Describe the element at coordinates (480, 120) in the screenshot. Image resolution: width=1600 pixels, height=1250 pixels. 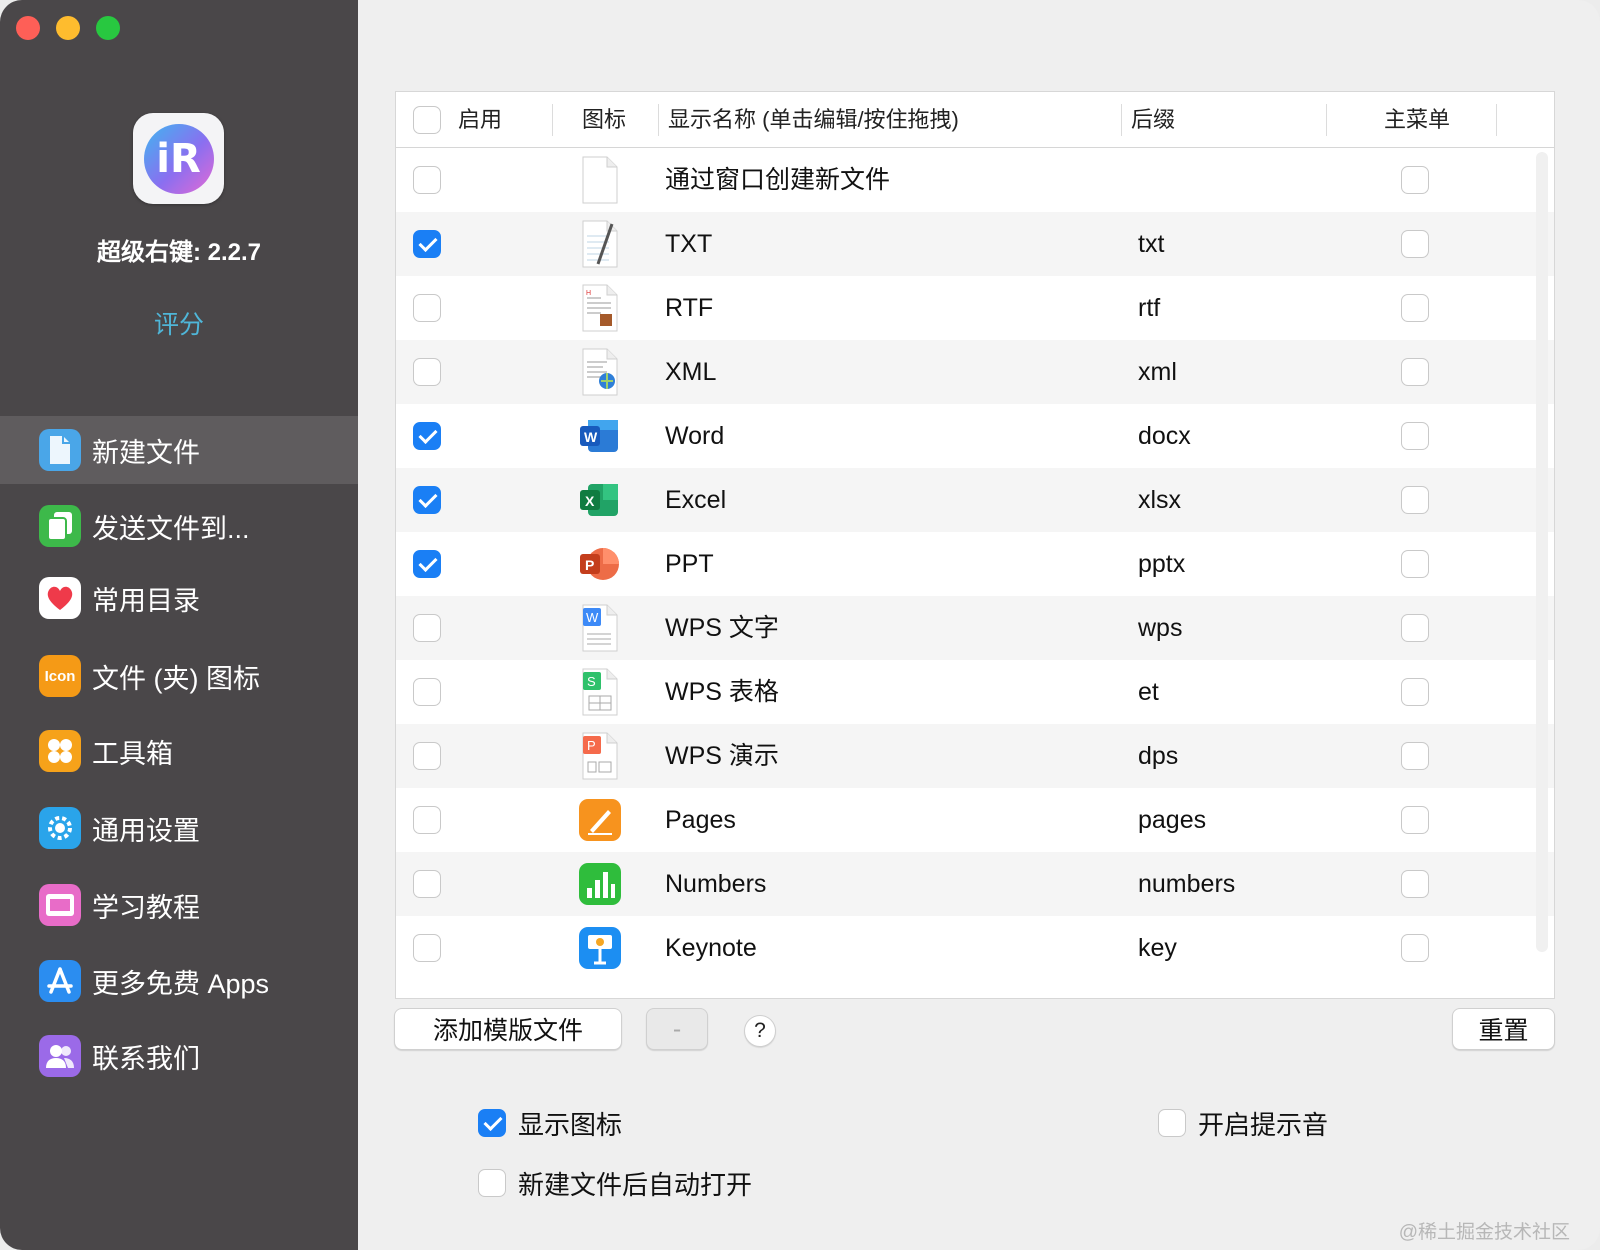
I see `header-enable: 启用` at that location.